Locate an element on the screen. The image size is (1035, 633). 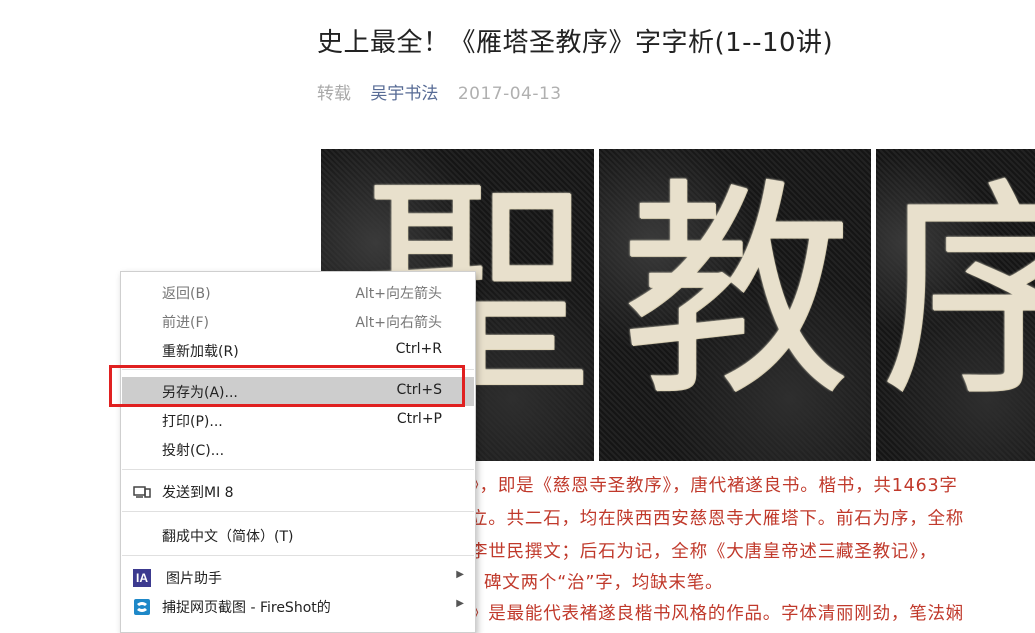
calligraphy-char: 序 is located at coordinates (957, 293).